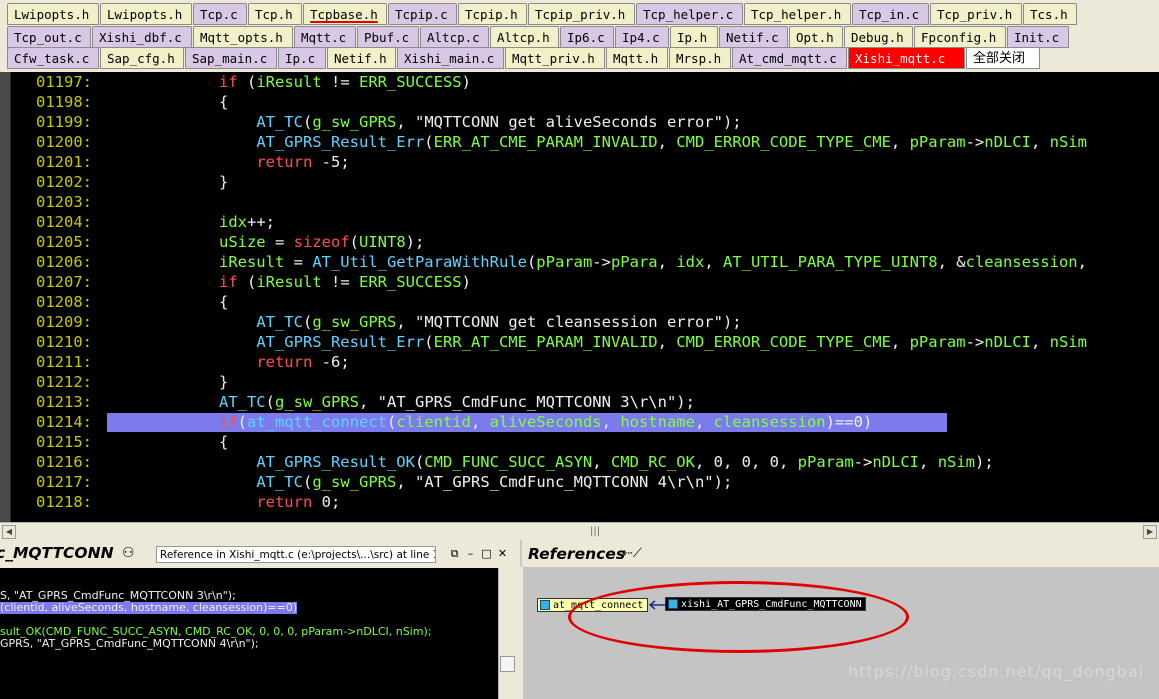 Image resolution: width=1159 pixels, height=699 pixels. What do you see at coordinates (142, 37) in the screenshot?
I see `tab-xishi-dbf-c: Xishi_dbf.c` at bounding box center [142, 37].